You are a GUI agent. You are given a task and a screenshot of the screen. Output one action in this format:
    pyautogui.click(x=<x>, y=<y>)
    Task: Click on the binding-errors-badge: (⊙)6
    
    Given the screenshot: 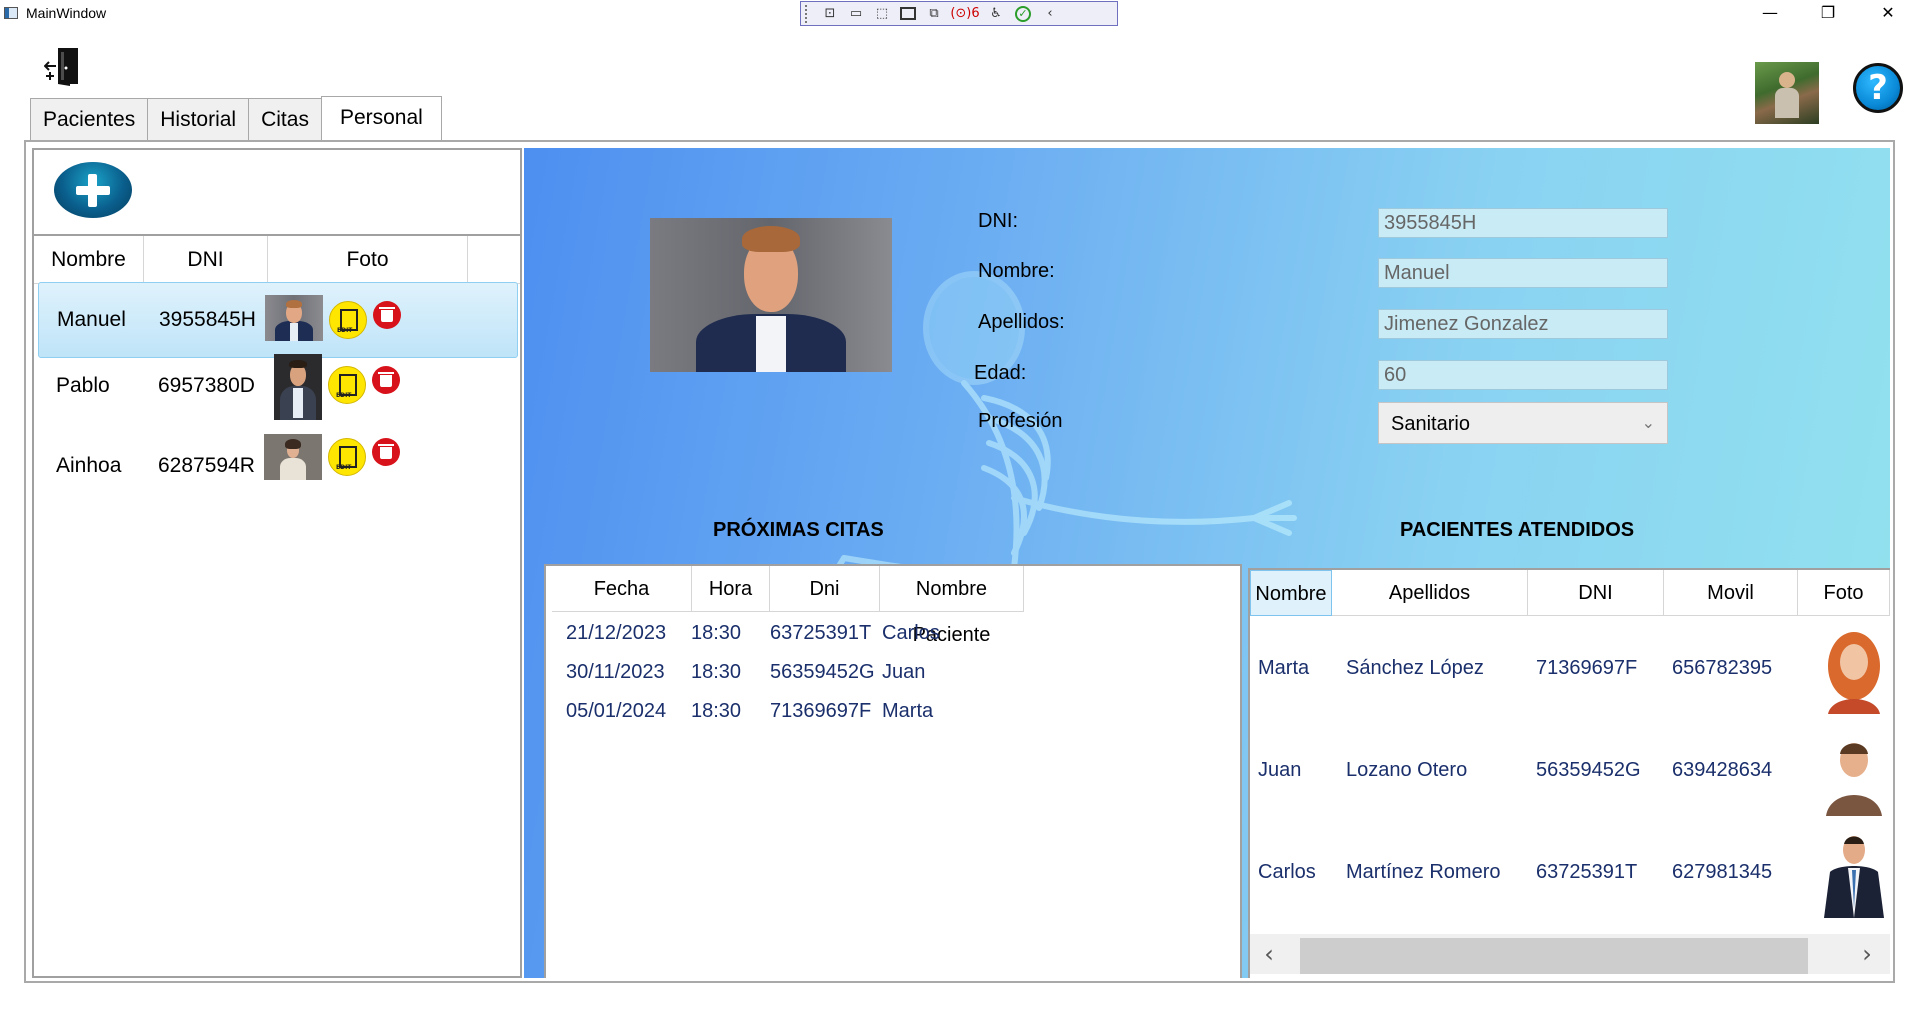 What is the action you would take?
    pyautogui.click(x=965, y=13)
    